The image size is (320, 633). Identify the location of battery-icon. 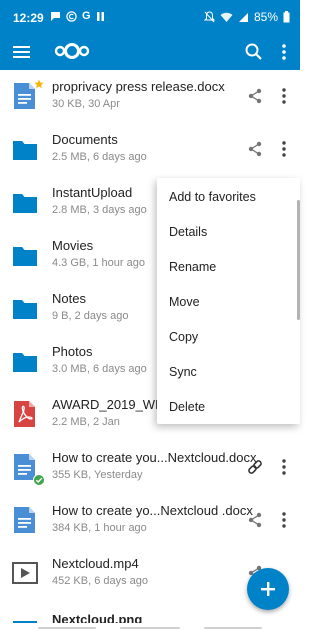
(286, 17).